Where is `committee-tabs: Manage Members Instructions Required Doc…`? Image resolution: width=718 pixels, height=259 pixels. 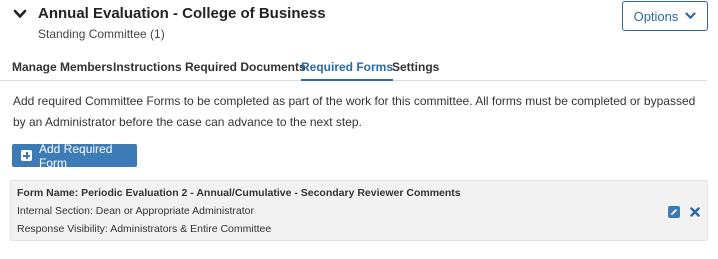
committee-tabs: Manage Members Instructions Required Doc… is located at coordinates (353, 69).